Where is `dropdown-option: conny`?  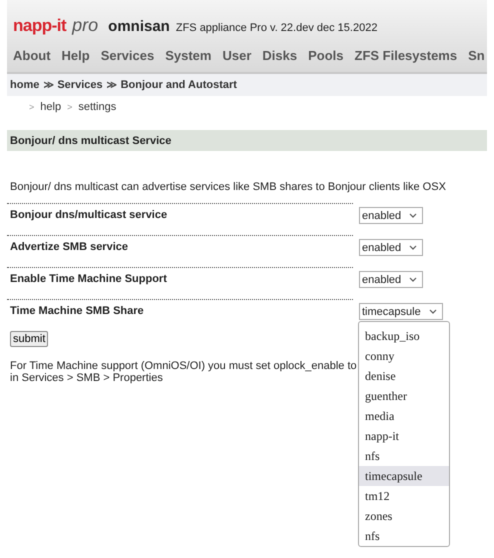 dropdown-option: conny is located at coordinates (404, 356).